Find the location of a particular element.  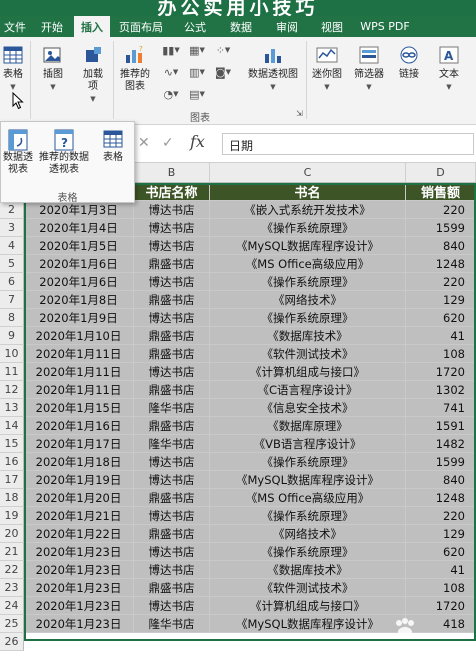

tab-1: 开始 is located at coordinates (52, 26).